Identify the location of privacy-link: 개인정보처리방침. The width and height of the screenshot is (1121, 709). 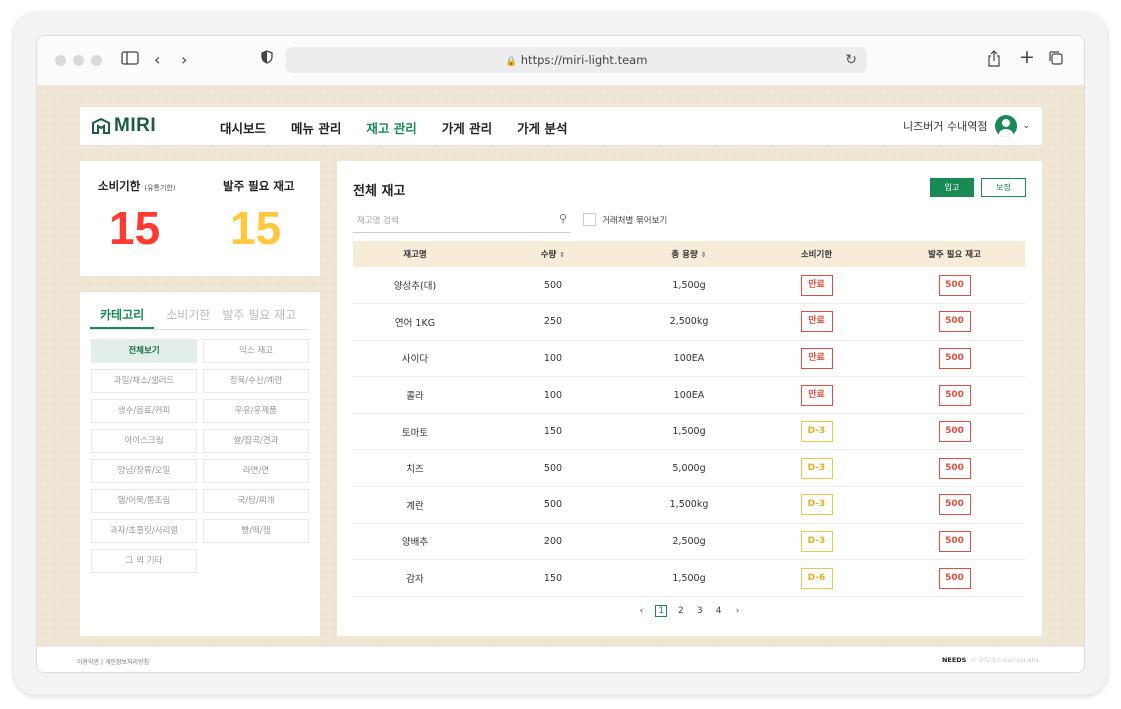
(127, 662).